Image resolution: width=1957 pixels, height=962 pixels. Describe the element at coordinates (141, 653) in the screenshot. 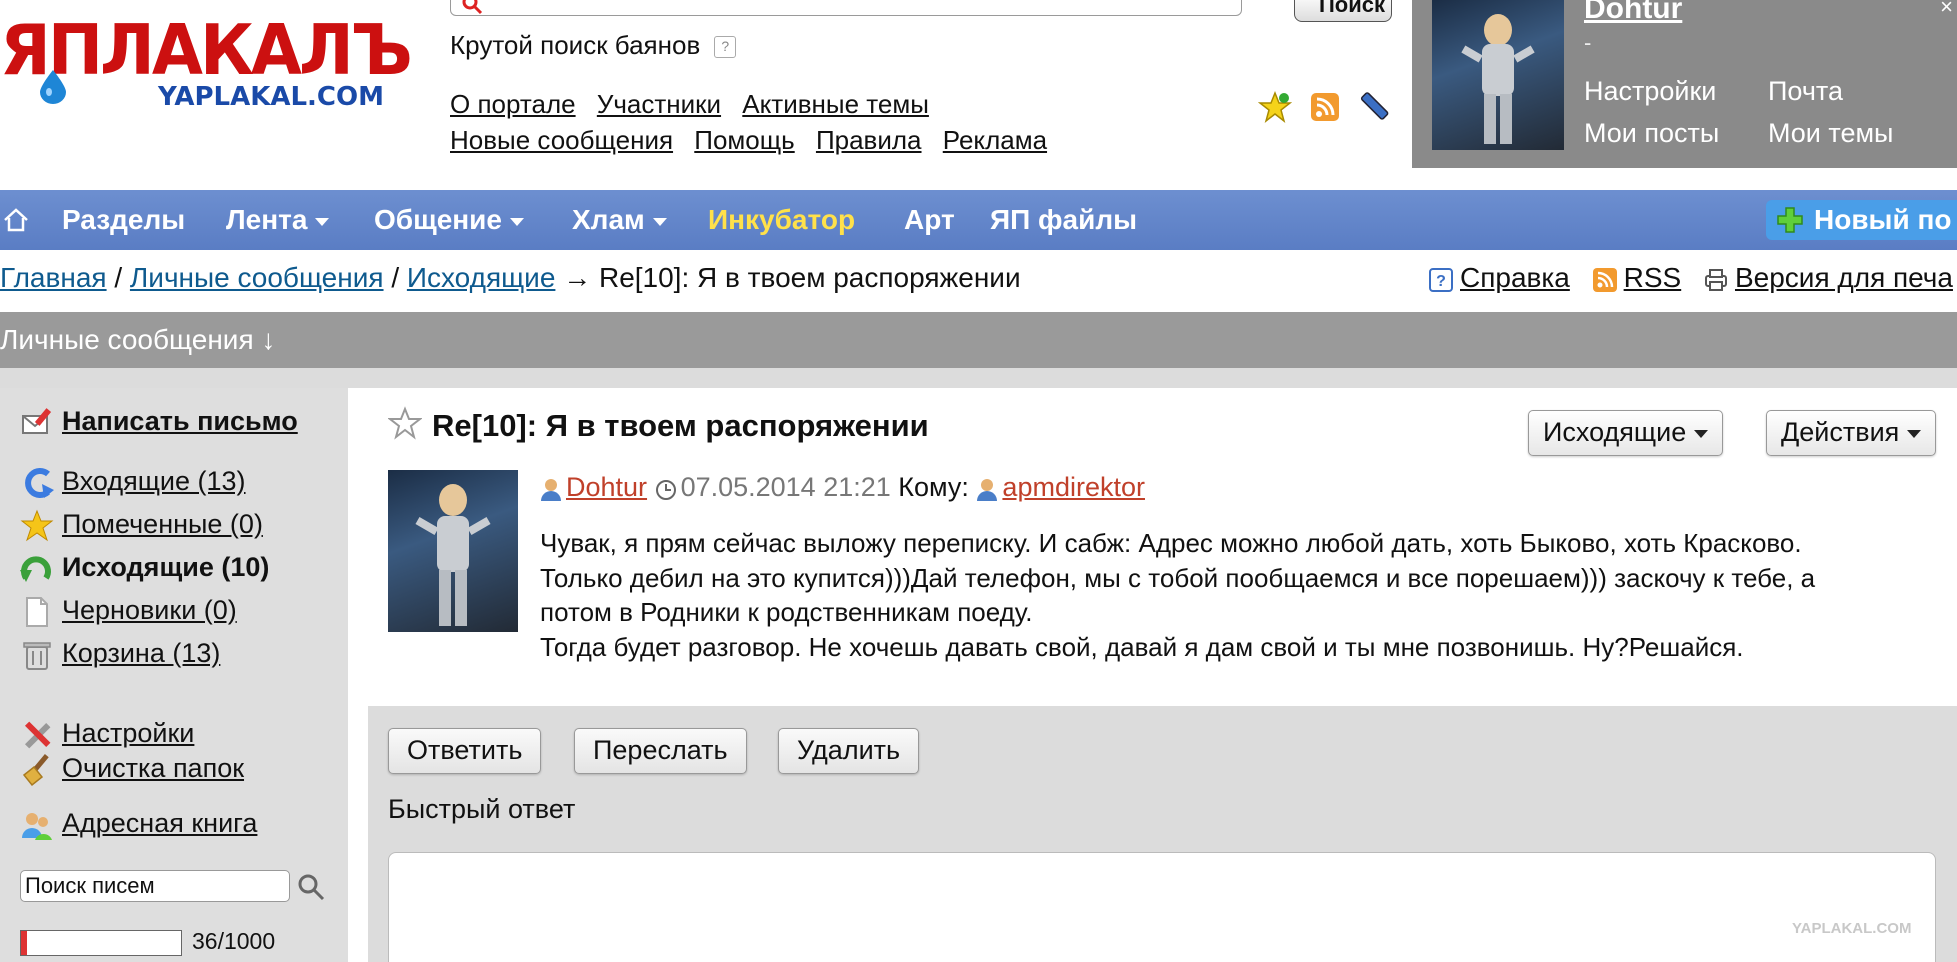

I see `folder-trash-label: Корзина (13)` at that location.